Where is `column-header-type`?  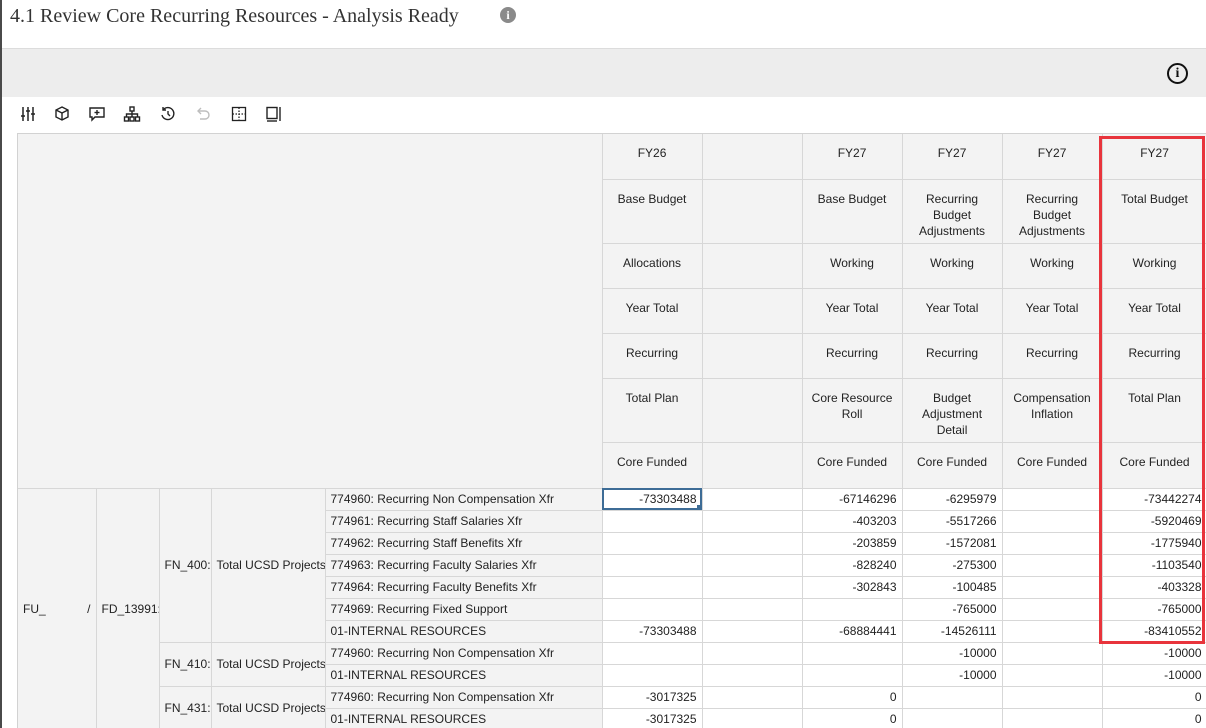
column-header-type is located at coordinates (752, 356).